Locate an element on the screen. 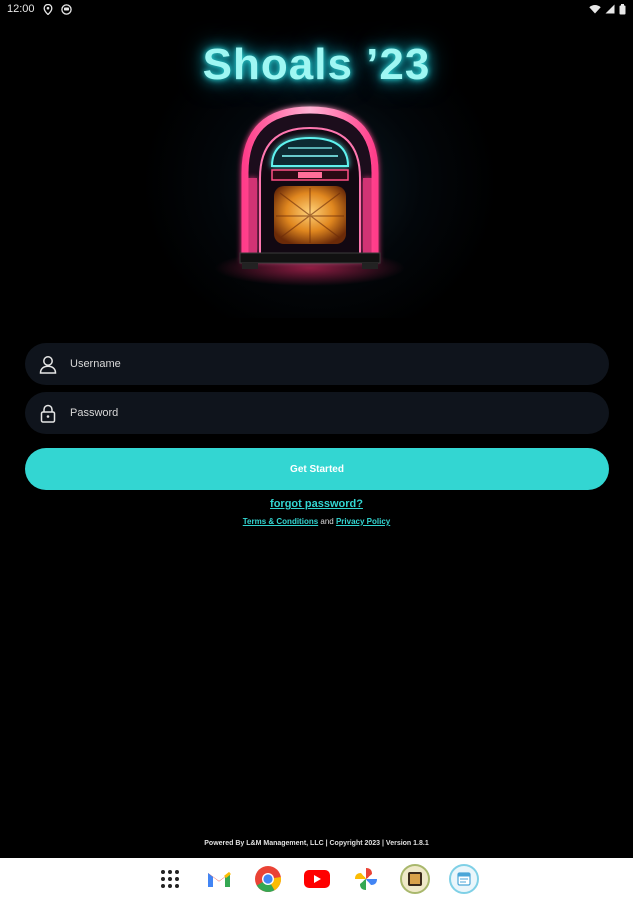 This screenshot has height=900, width=633. forgot-password-container: forgot password? is located at coordinates (316, 503).